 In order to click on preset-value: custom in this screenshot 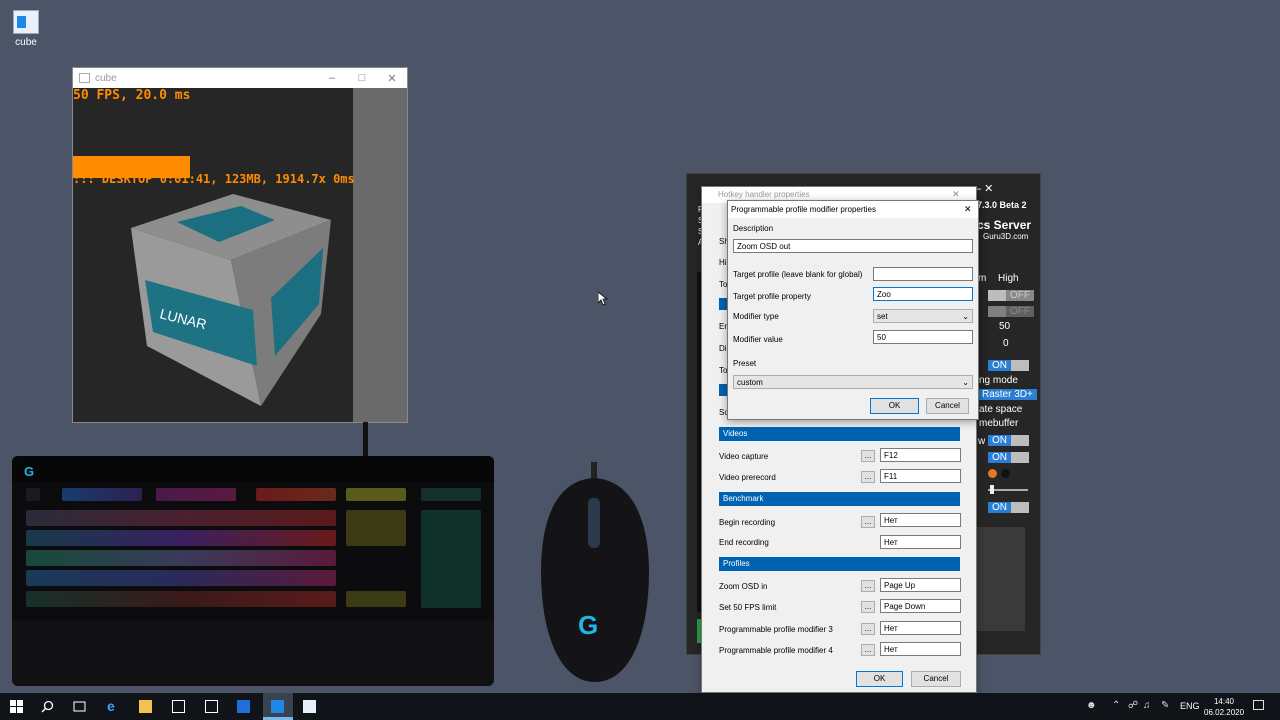, I will do `click(750, 382)`.